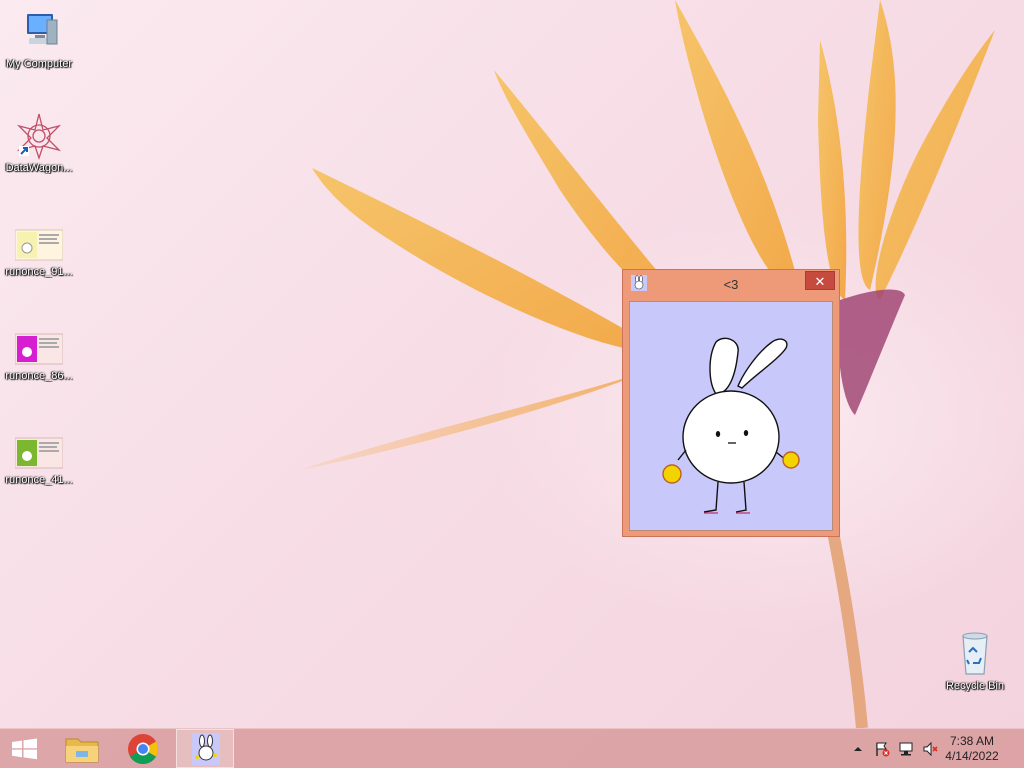  I want to click on taskbar-bunny-app-button, so click(205, 748).